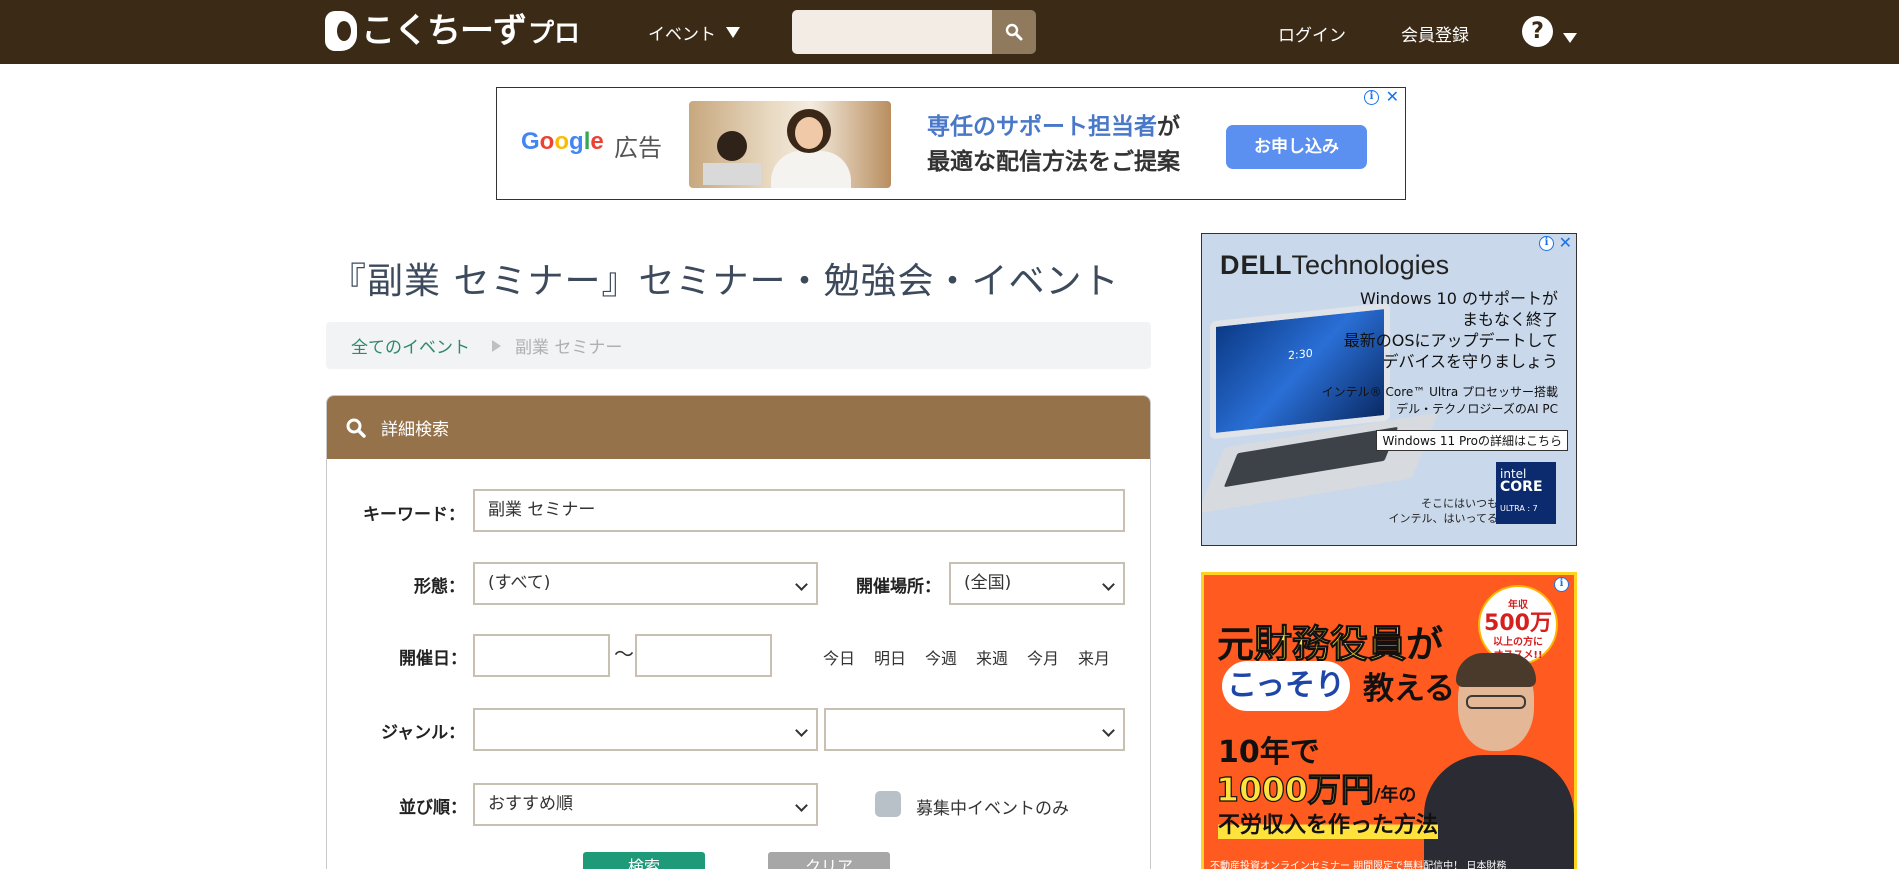 The width and height of the screenshot is (1899, 869). I want to click on sort-select-value: おすすめ順, so click(530, 804).